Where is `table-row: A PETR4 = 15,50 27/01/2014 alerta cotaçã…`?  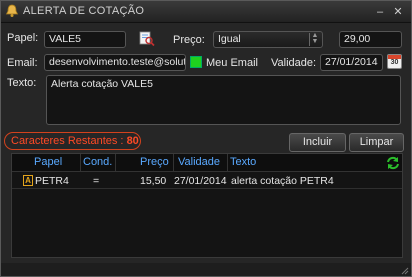 table-row: A PETR4 = 15,50 27/01/2014 alerta cotaçã… is located at coordinates (207, 181).